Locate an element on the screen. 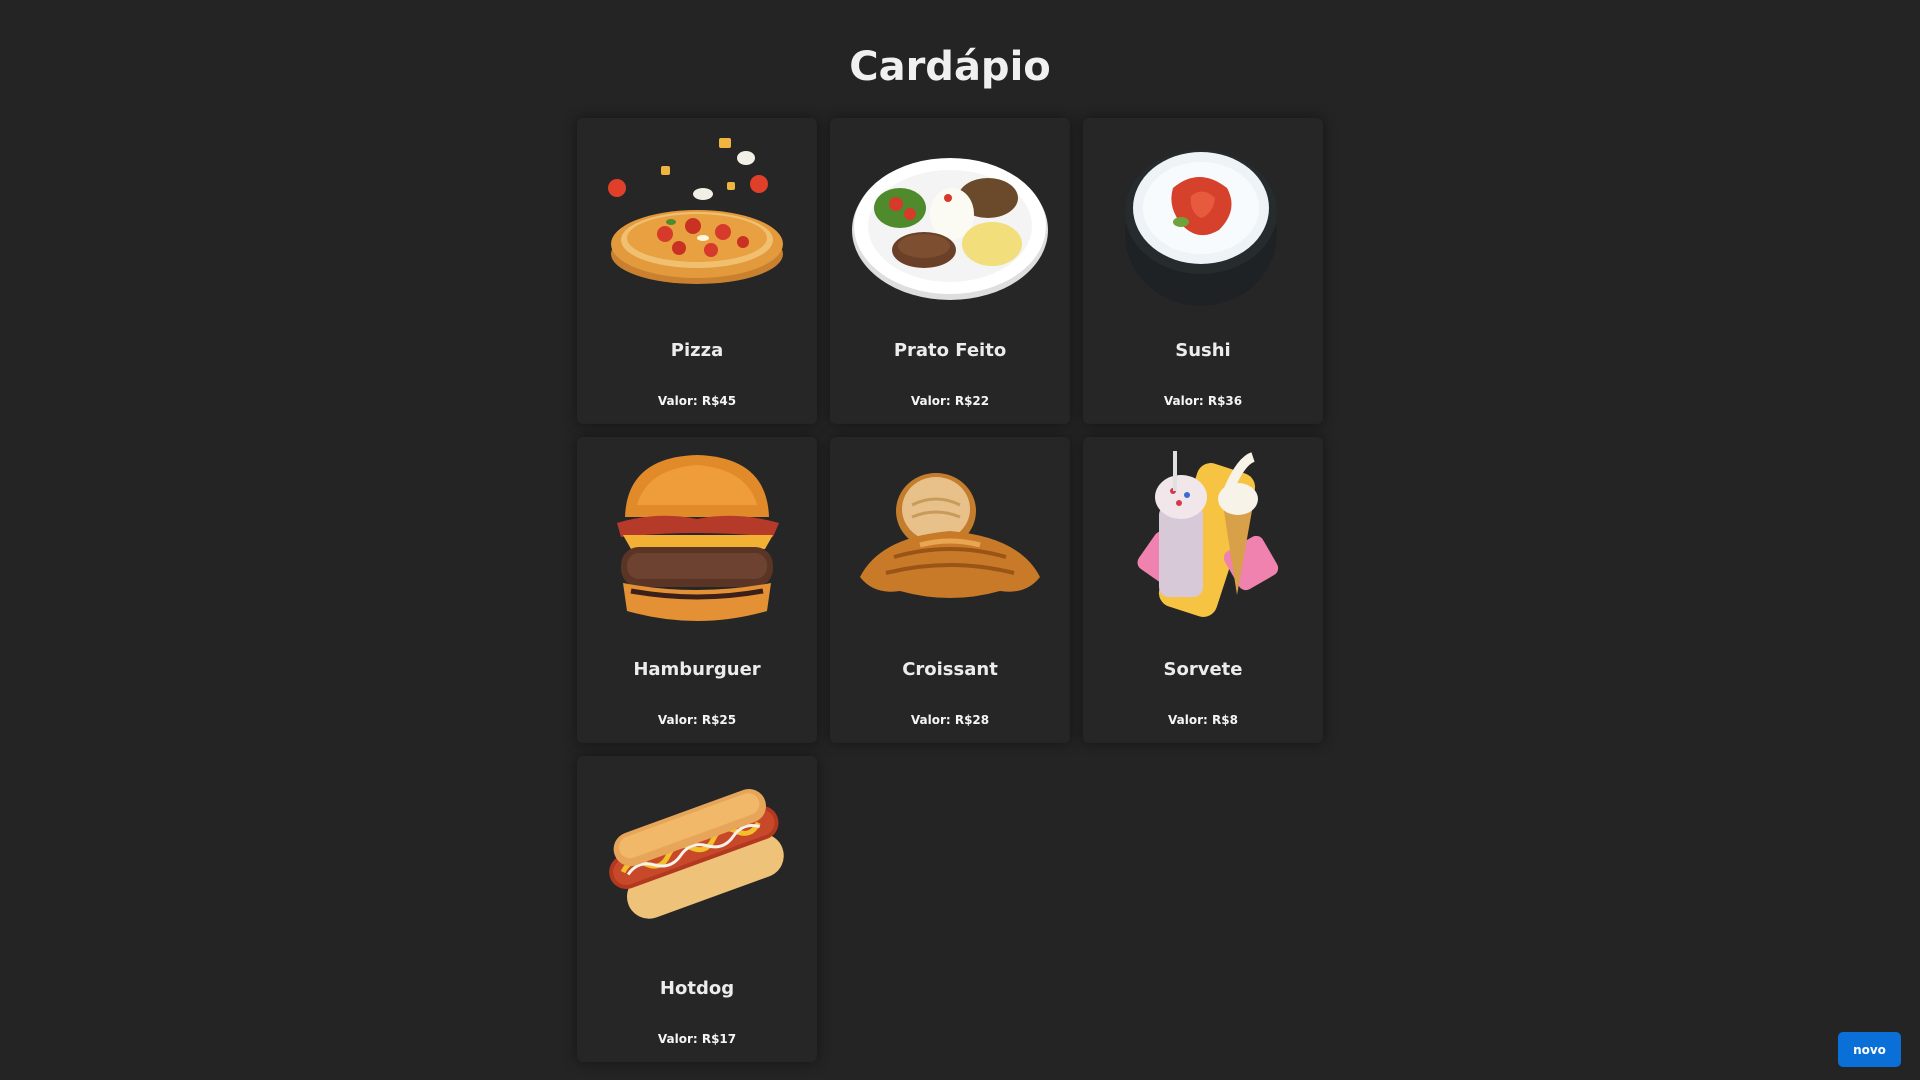 The width and height of the screenshot is (1920, 1080). menu-card-hamburguer: Hamburguer Valor: R$25 is located at coordinates (697, 590).